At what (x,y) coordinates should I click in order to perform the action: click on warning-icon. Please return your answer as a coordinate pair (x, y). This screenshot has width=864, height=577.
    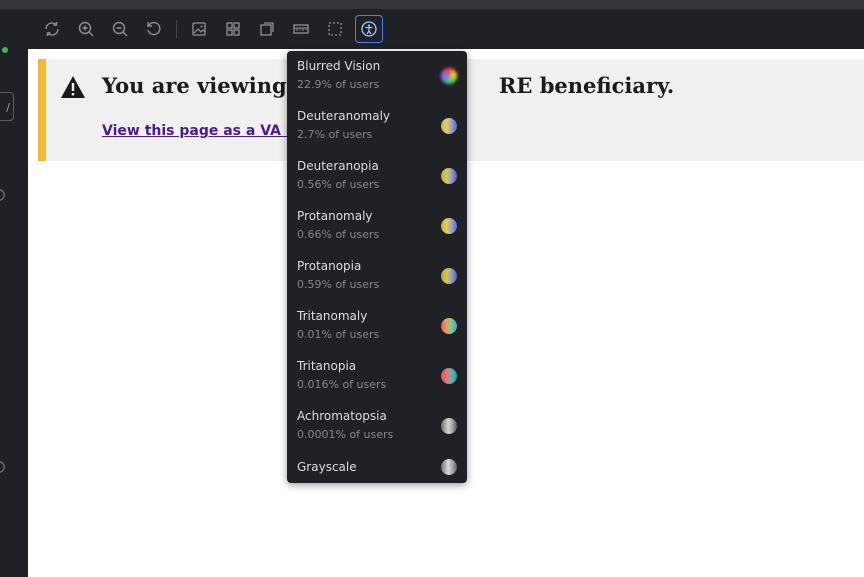
    Looking at the image, I should click on (73, 87).